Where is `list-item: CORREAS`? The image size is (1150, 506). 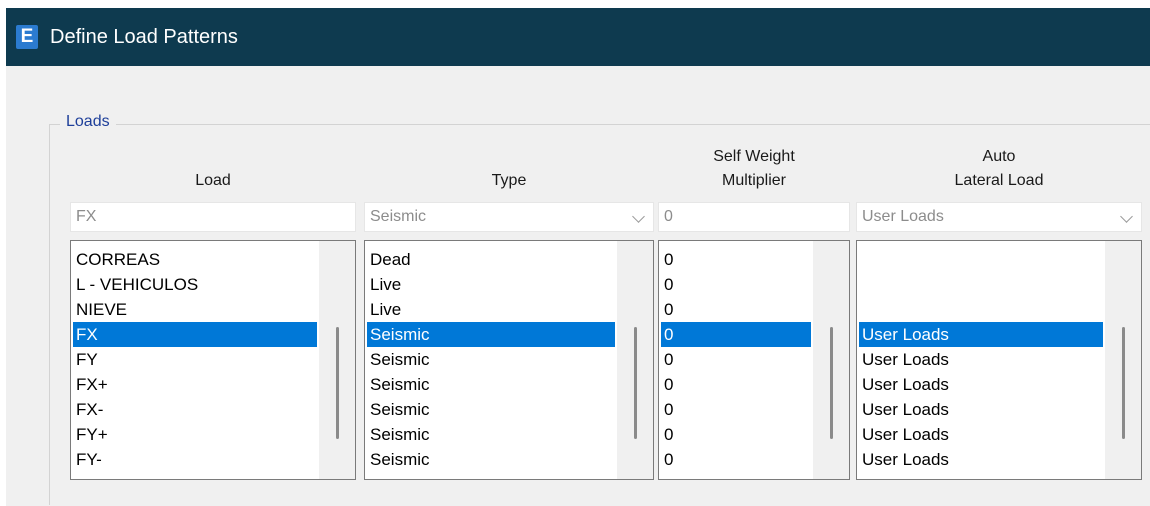 list-item: CORREAS is located at coordinates (195, 259).